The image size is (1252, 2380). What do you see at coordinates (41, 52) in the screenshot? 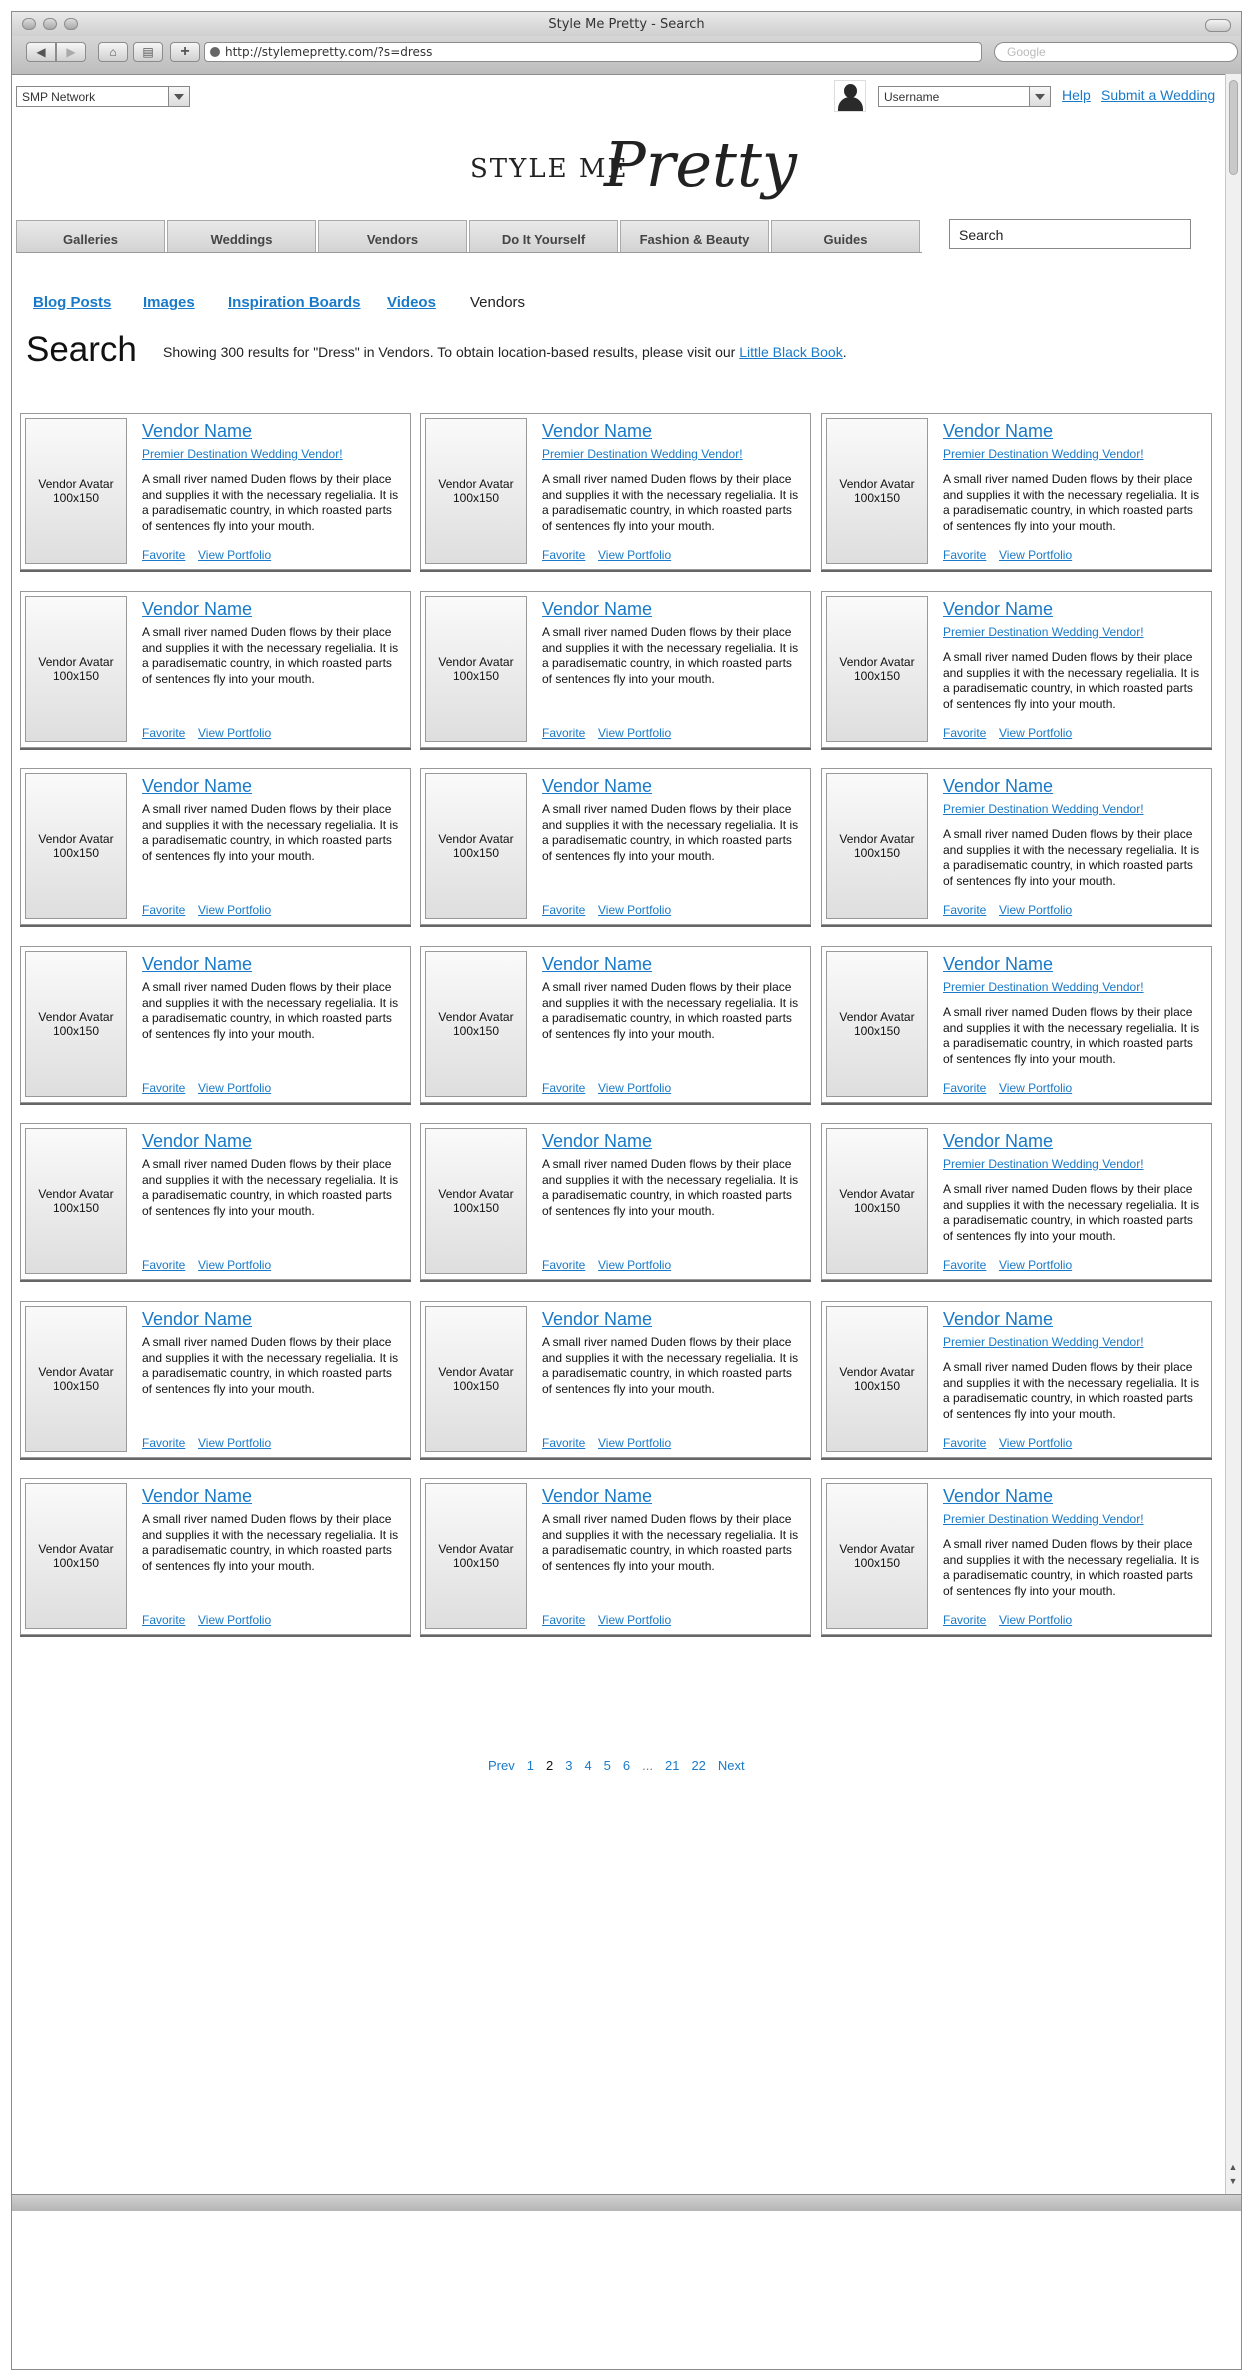
I see `back-button: ◀` at bounding box center [41, 52].